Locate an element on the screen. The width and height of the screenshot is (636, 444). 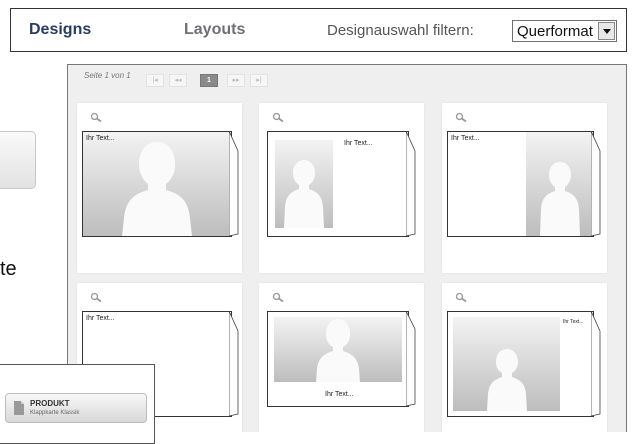
pager: Seite 1 von 1 |◂ ◂◂ 1 ▸▸ ▸| is located at coordinates (347, 80).